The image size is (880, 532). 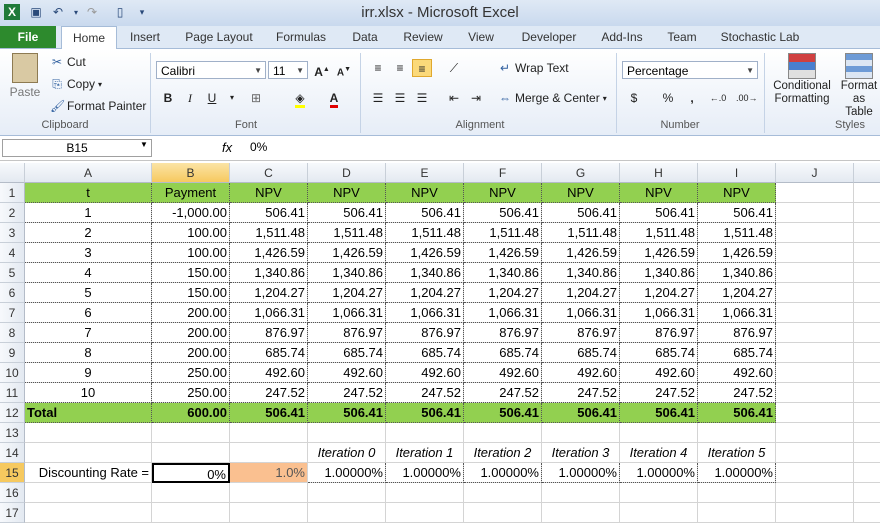 I want to click on tab-data: Data, so click(x=365, y=37).